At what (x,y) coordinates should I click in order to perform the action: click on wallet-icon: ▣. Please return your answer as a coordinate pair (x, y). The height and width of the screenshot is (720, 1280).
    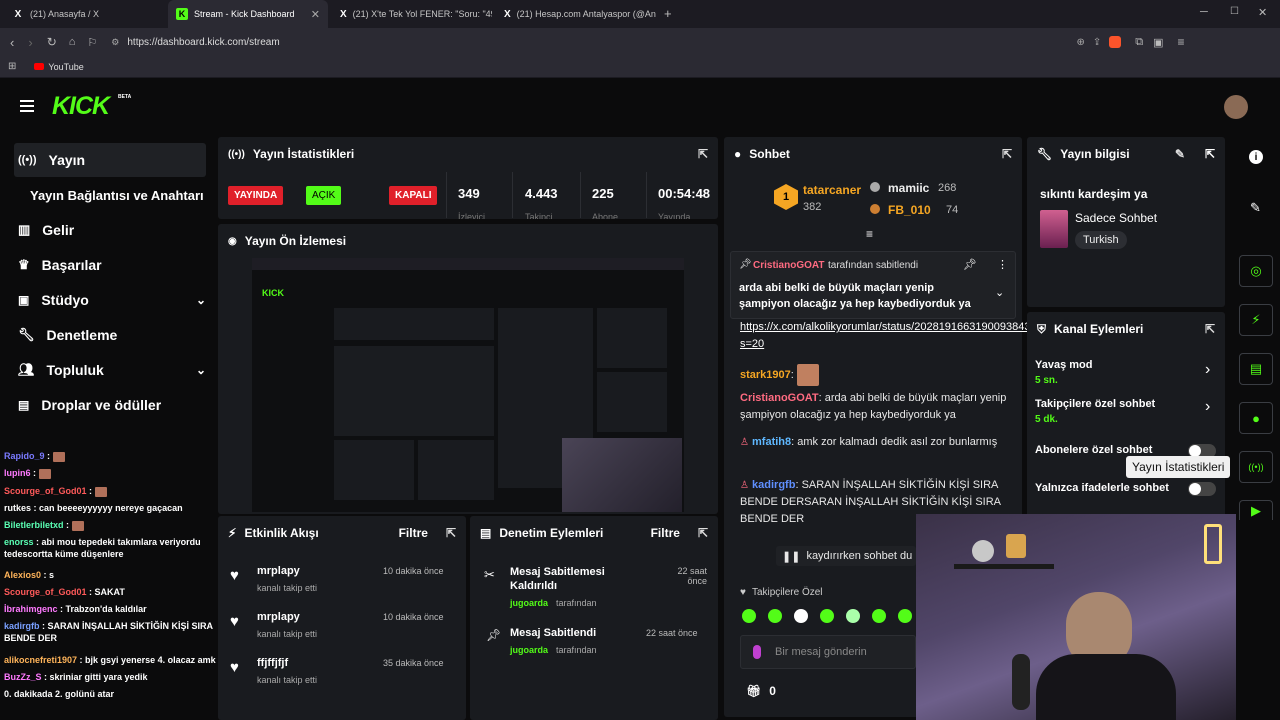
    Looking at the image, I should click on (1158, 42).